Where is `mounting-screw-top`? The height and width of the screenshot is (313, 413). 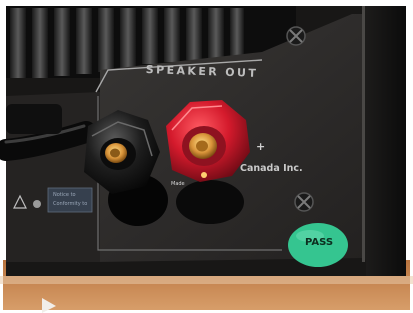 mounting-screw-top is located at coordinates (296, 36).